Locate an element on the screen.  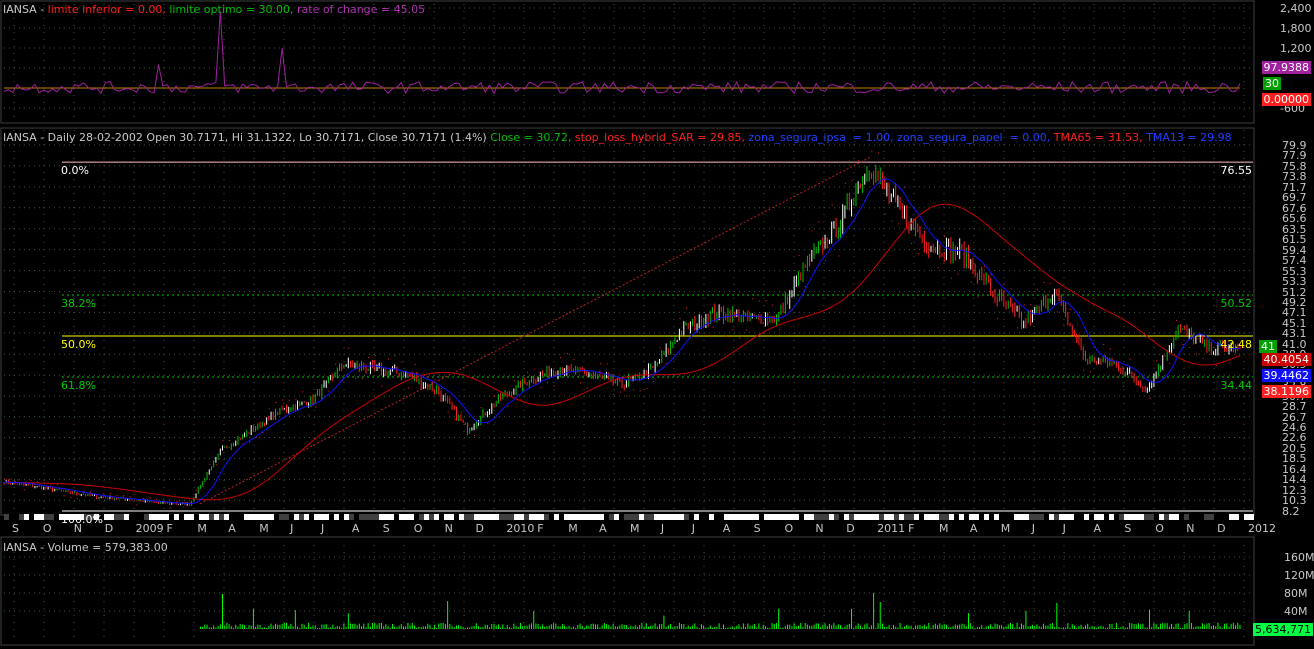
month-strip is located at coordinates (629, 517).